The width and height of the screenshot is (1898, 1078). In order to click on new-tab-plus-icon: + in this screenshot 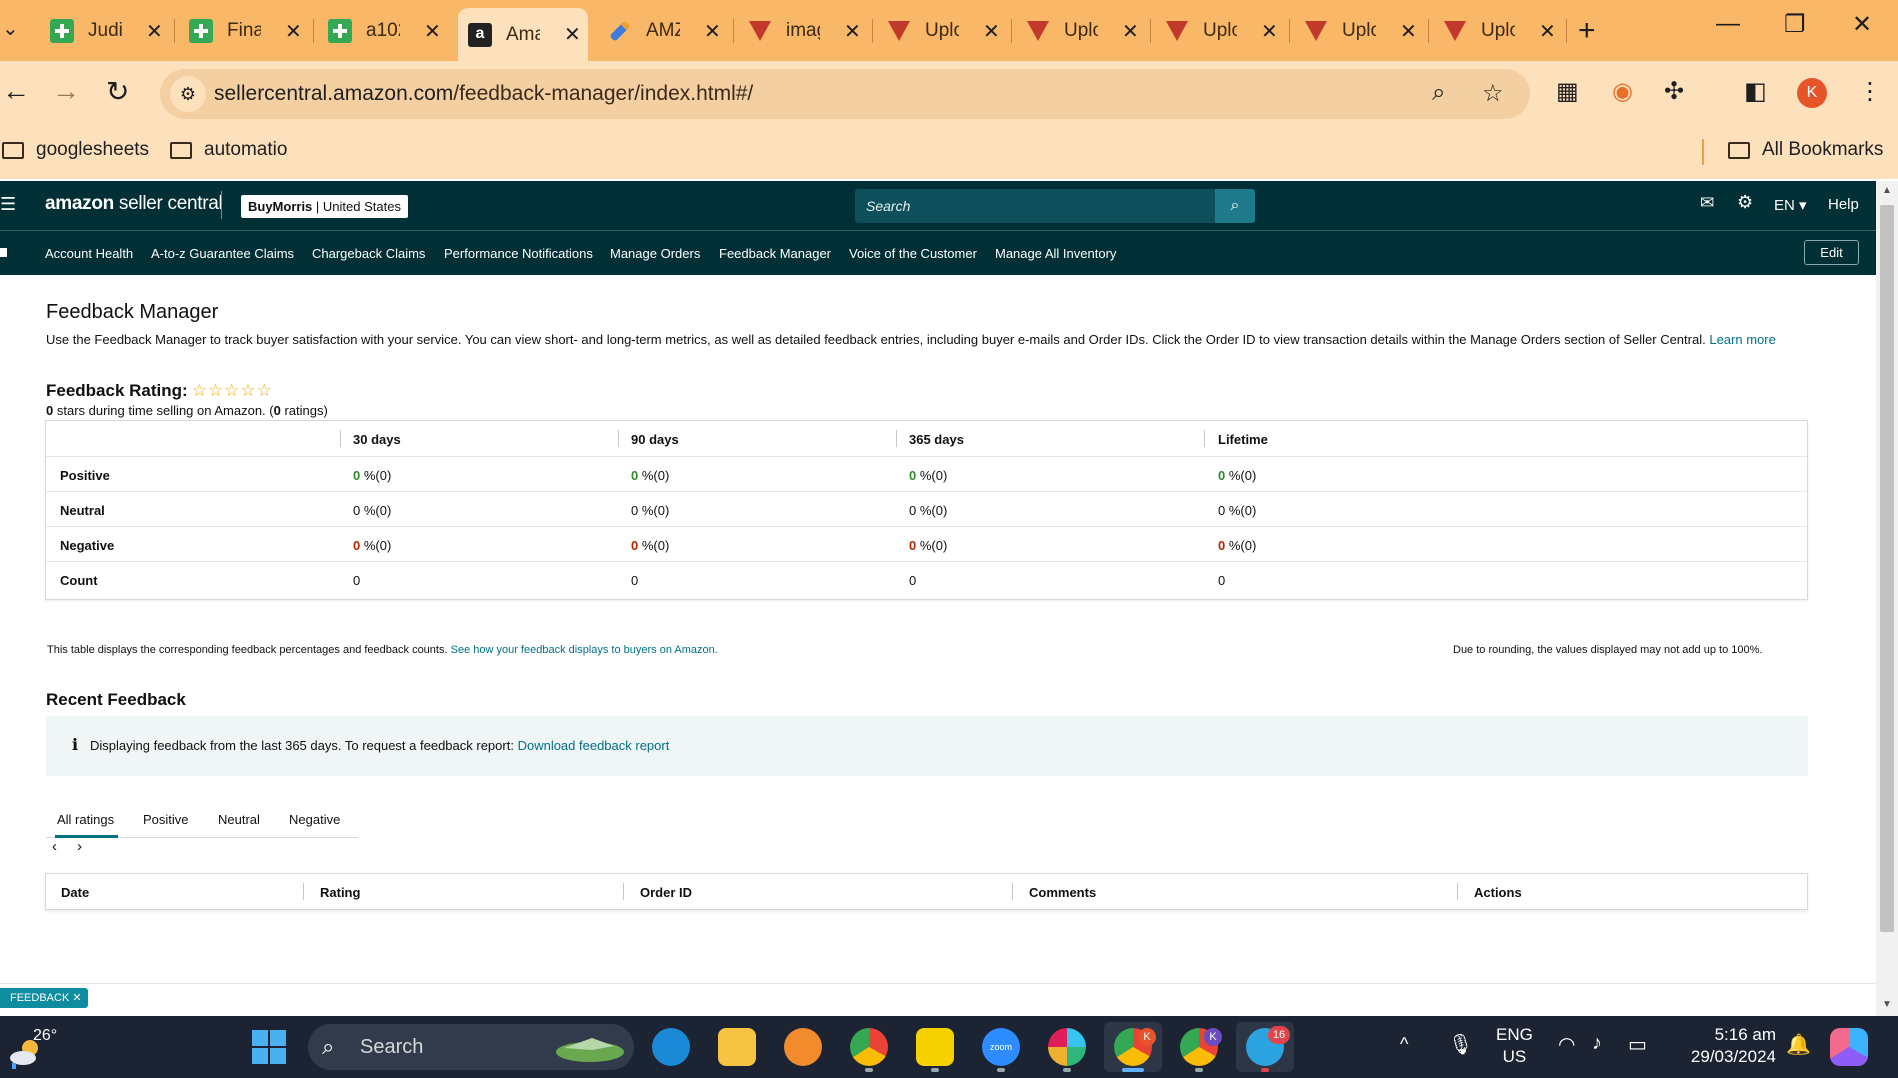, I will do `click(1587, 31)`.